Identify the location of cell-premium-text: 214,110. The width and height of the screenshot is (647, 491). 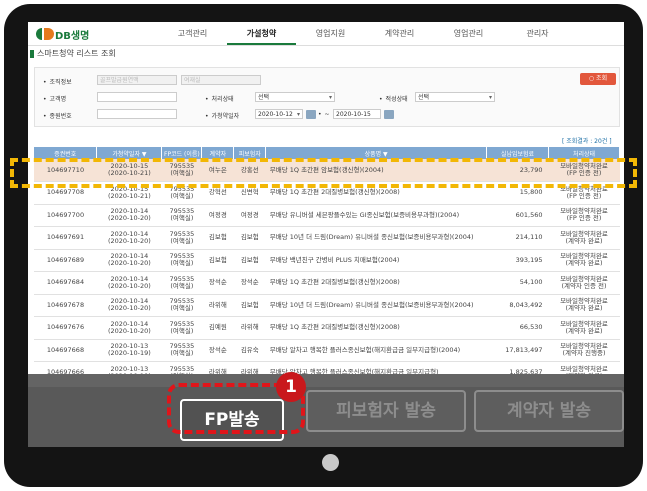
(529, 237).